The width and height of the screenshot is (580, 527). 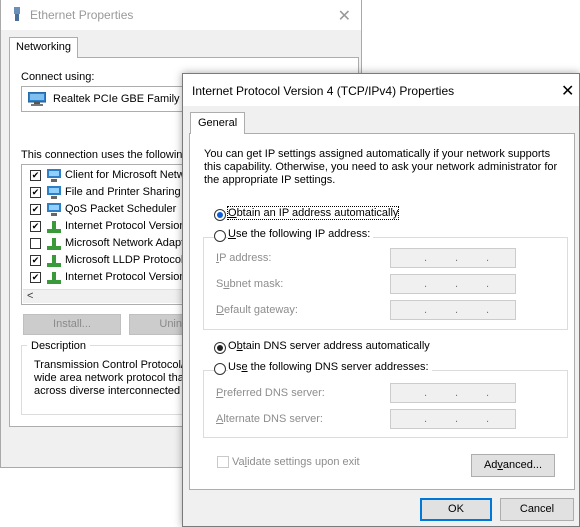 I want to click on ip-auto-radio, so click(x=220, y=215).